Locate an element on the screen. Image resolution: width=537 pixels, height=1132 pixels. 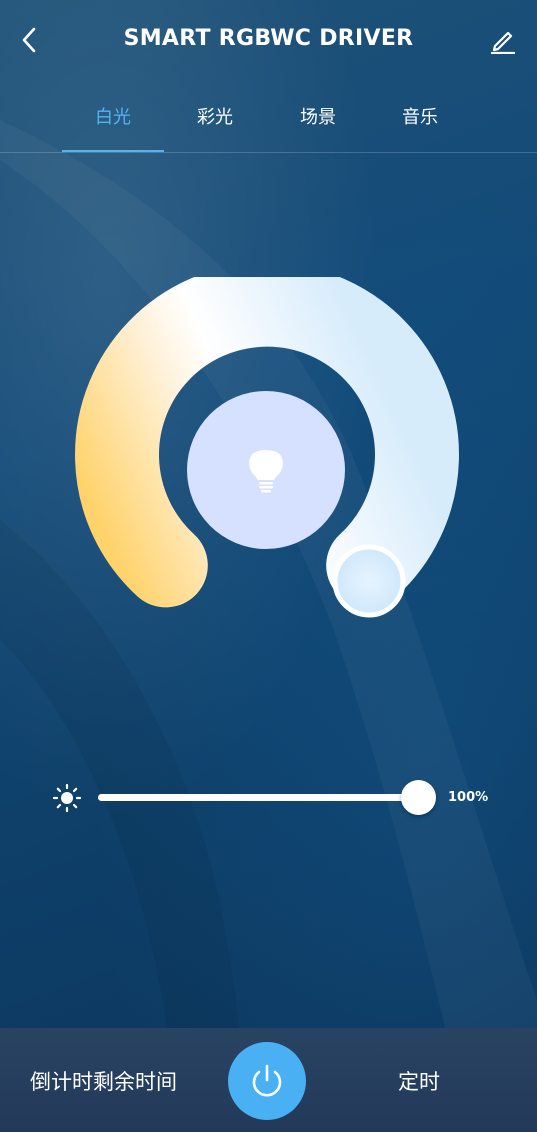
brightness-control: 100% is located at coordinates (287, 798).